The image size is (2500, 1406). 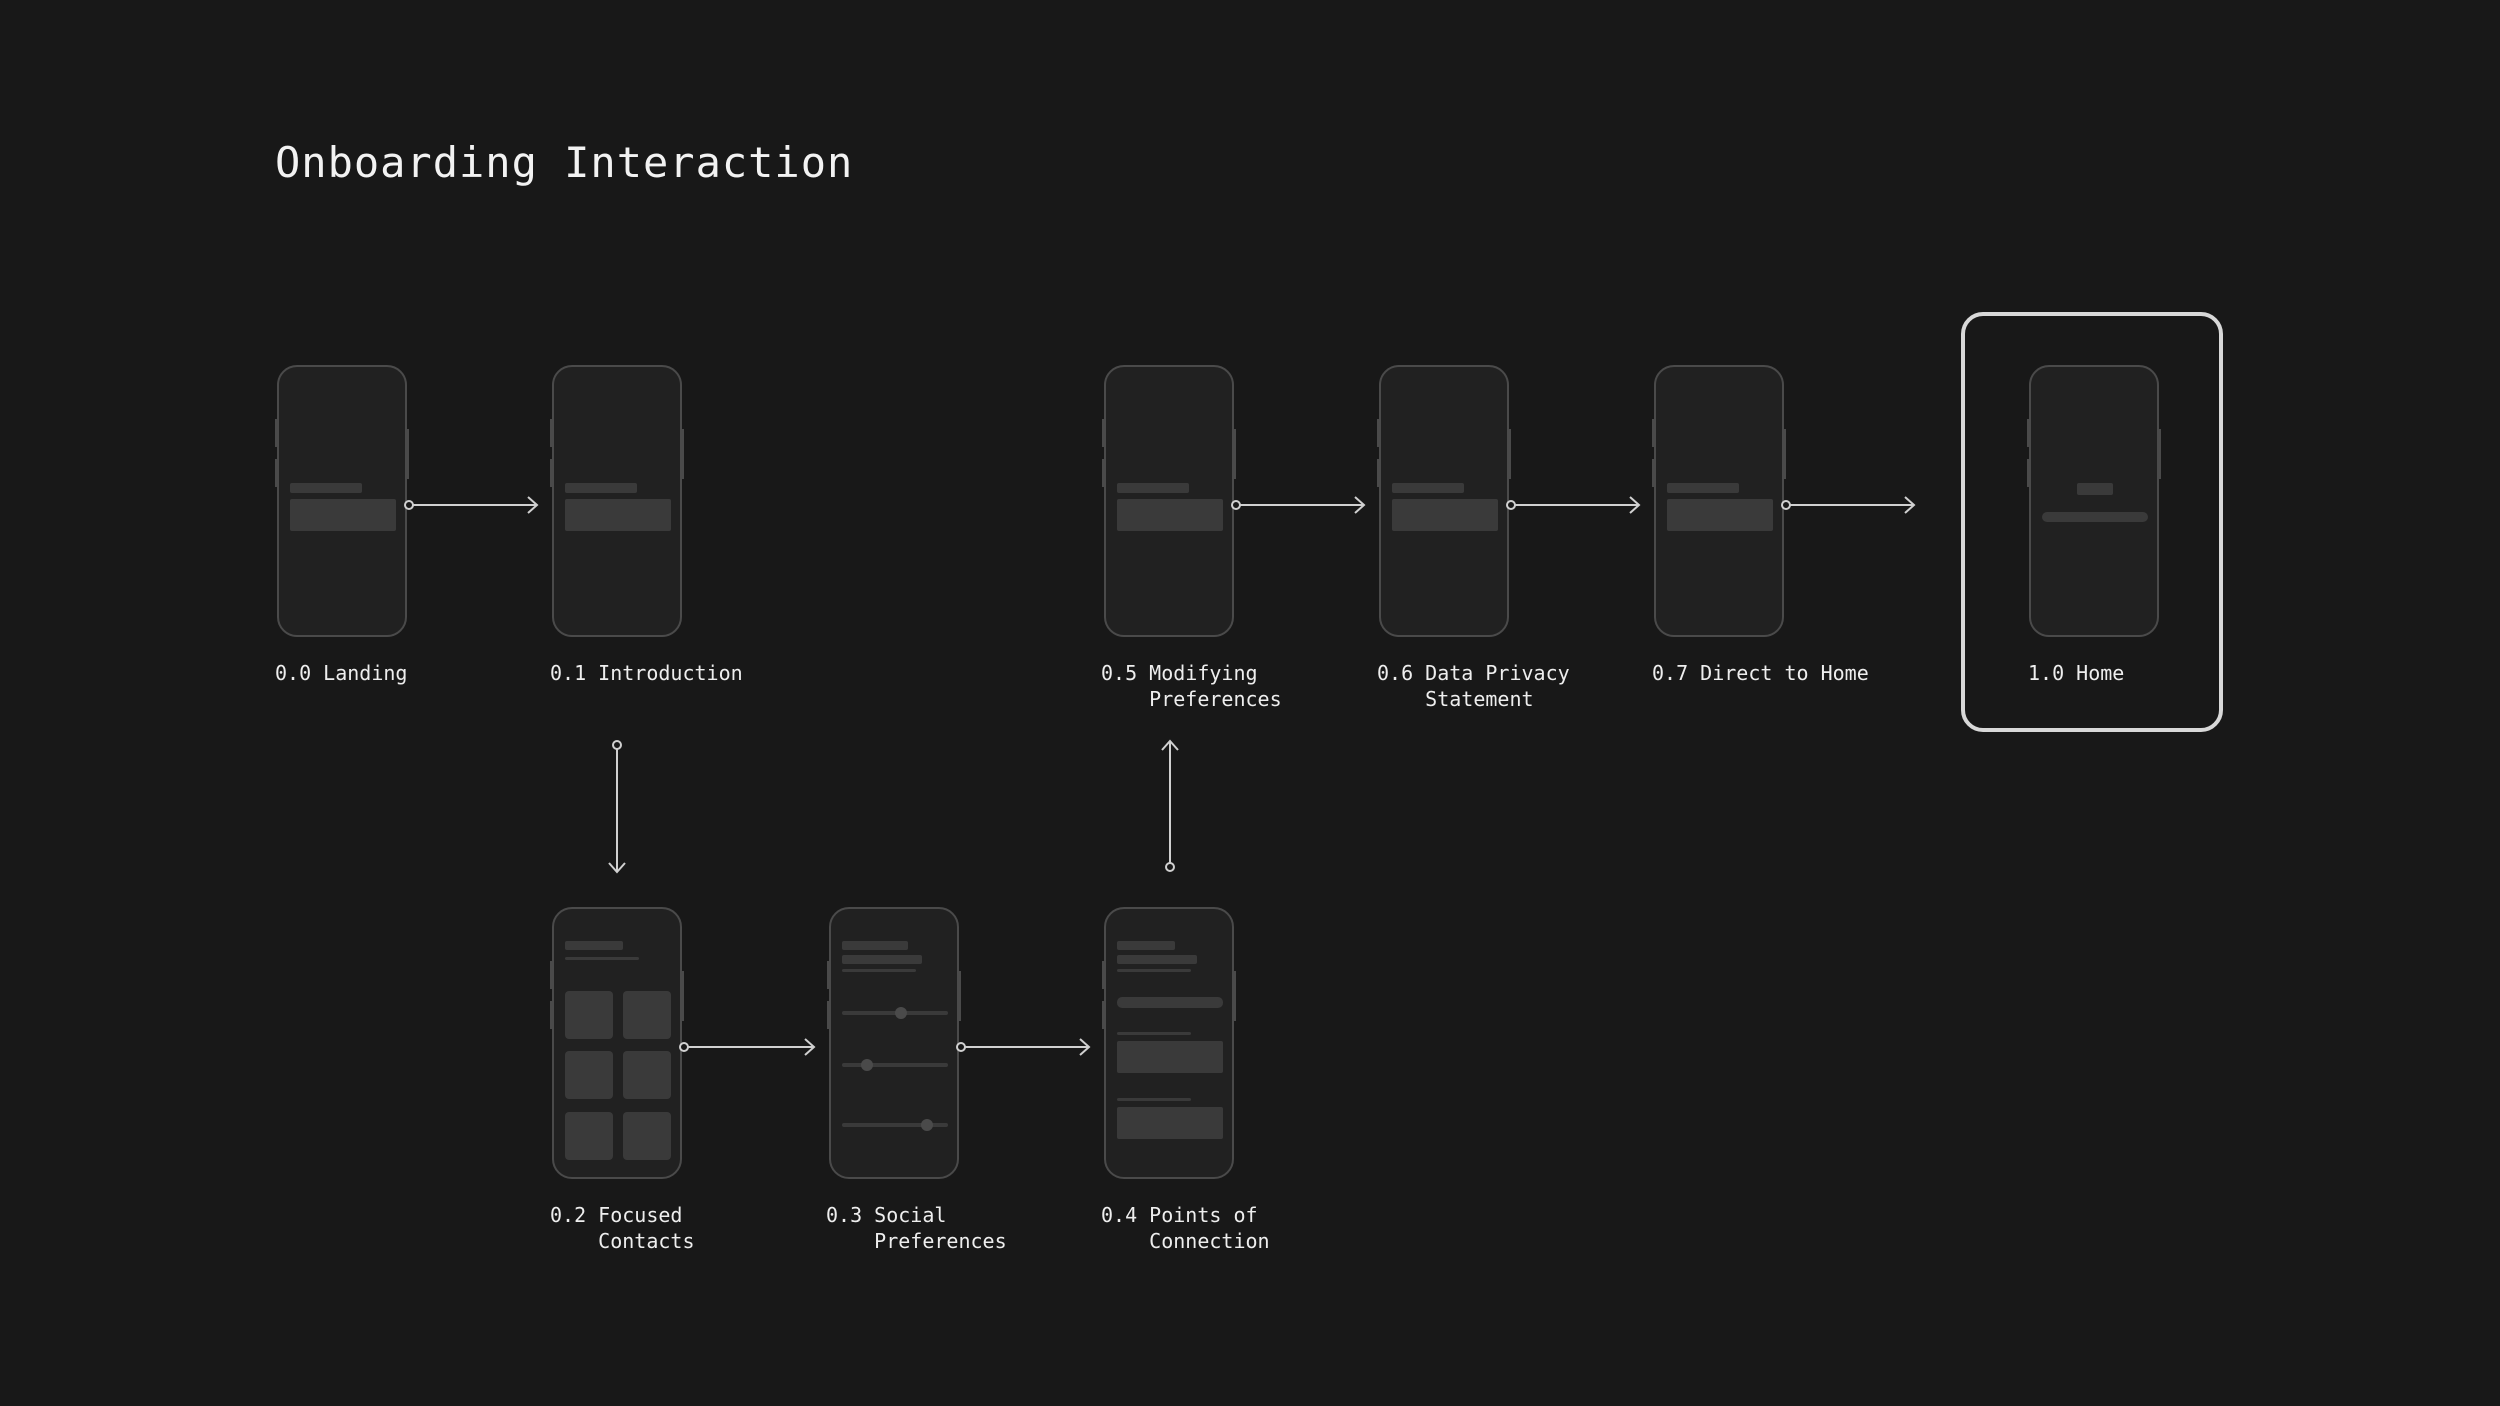 I want to click on label-data-privacy: 0.6 Data Privacy Statement, so click(x=1473, y=686).